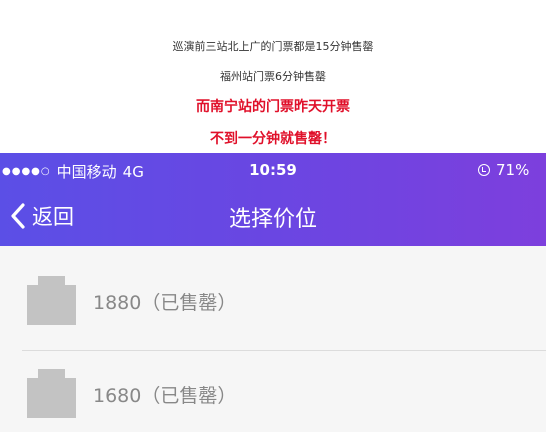  Describe the element at coordinates (165, 396) in the screenshot. I see `price-option-label: 1680（已售罄）` at that location.